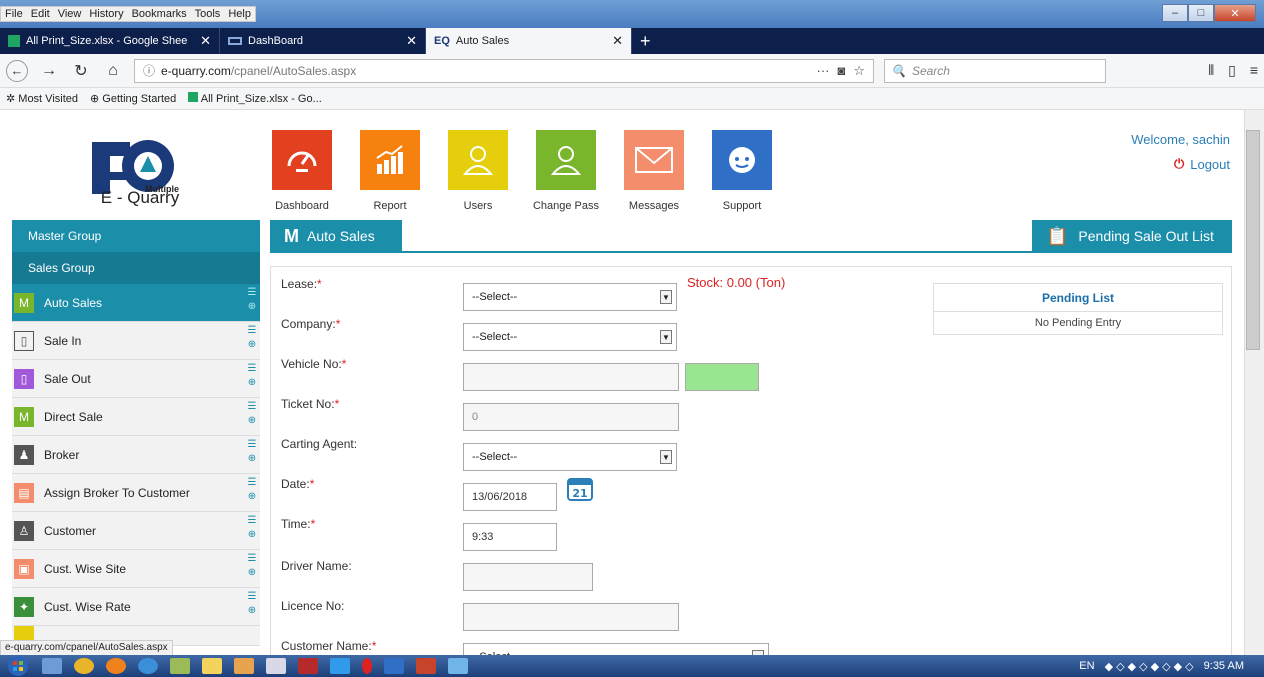 Image resolution: width=1264 pixels, height=677 pixels. What do you see at coordinates (390, 160) in the screenshot?
I see `tile-report` at bounding box center [390, 160].